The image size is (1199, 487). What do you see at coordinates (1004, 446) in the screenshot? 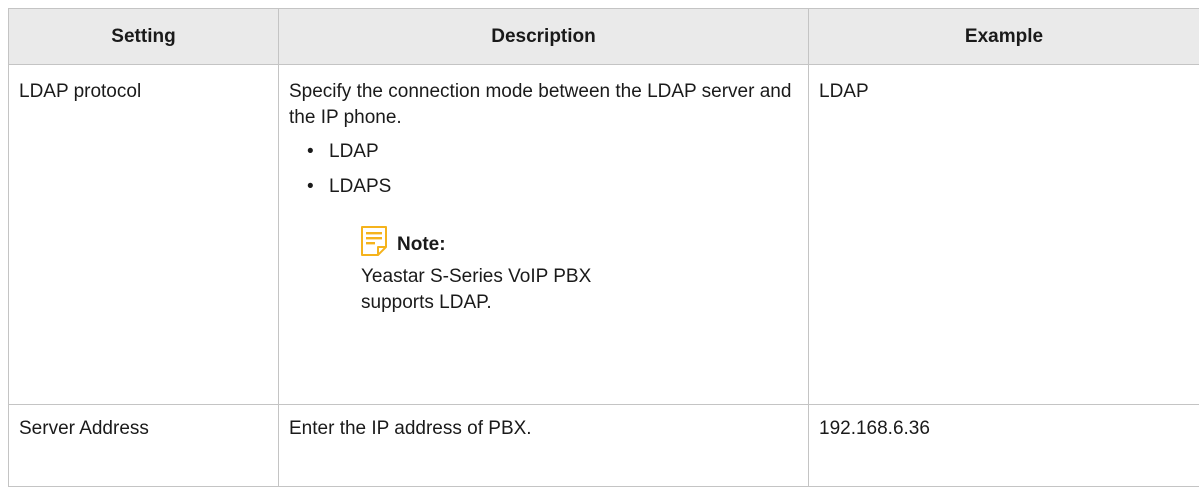
I see `example-cell: 192.168.6.36` at bounding box center [1004, 446].